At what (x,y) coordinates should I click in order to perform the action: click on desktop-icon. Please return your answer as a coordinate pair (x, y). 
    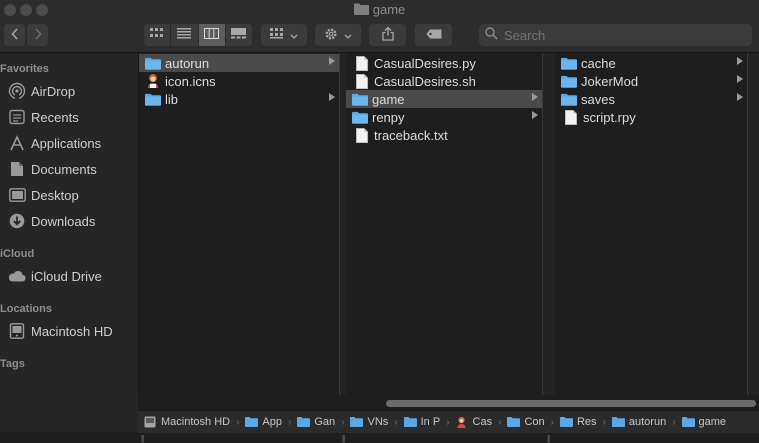
    Looking at the image, I should click on (17, 195).